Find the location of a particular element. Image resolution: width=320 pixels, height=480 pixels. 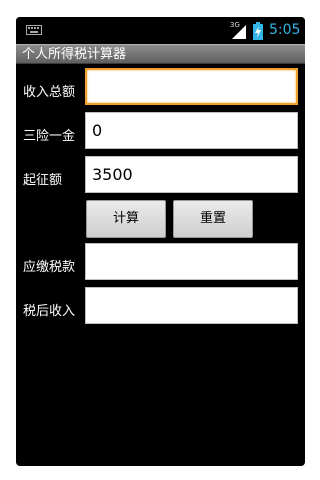

app-title-bar: 个人所得税计算器 is located at coordinates (160, 54).